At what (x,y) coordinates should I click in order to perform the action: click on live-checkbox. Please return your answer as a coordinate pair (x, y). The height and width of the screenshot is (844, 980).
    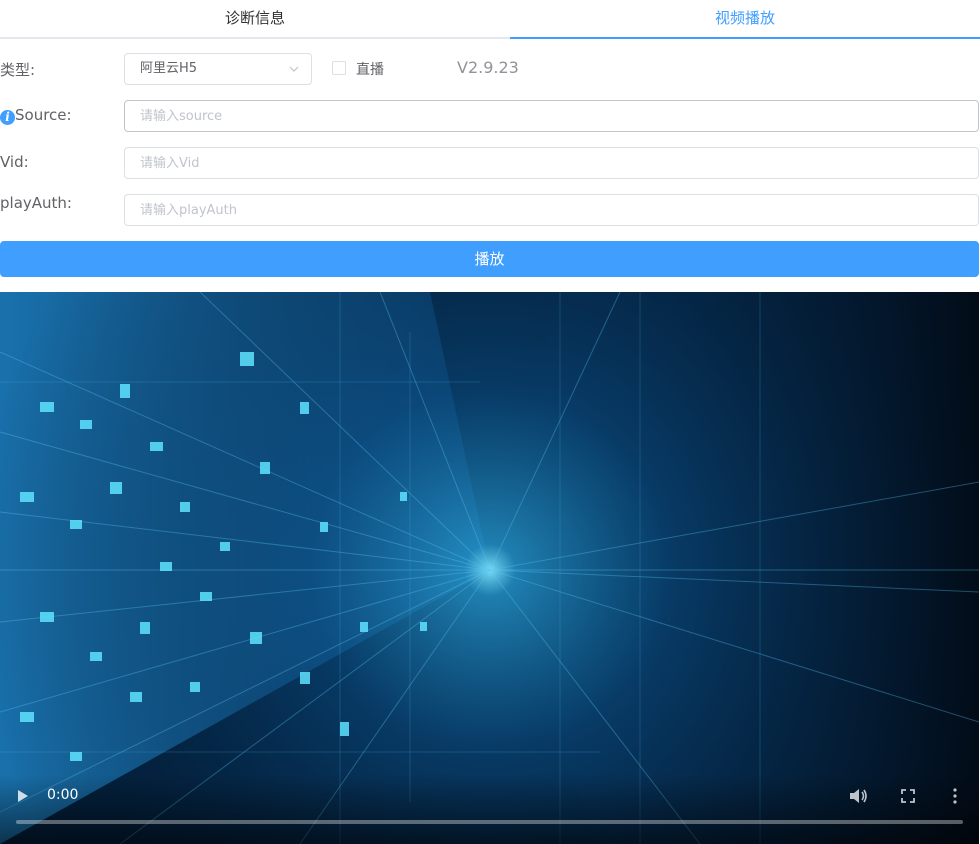
    Looking at the image, I should click on (339, 68).